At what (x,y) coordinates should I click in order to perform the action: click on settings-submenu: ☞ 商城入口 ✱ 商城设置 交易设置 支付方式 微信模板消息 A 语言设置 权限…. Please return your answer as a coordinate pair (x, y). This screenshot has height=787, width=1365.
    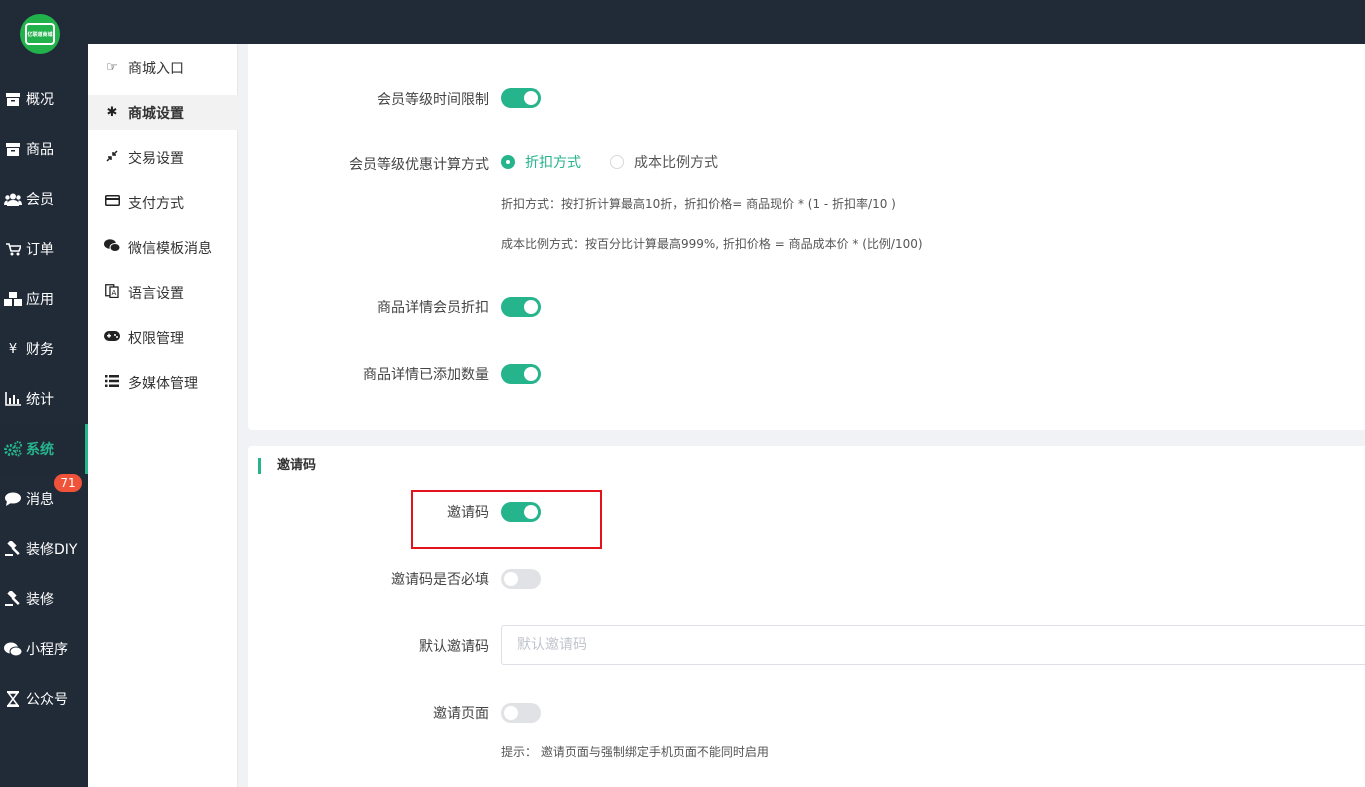
    Looking at the image, I should click on (163, 415).